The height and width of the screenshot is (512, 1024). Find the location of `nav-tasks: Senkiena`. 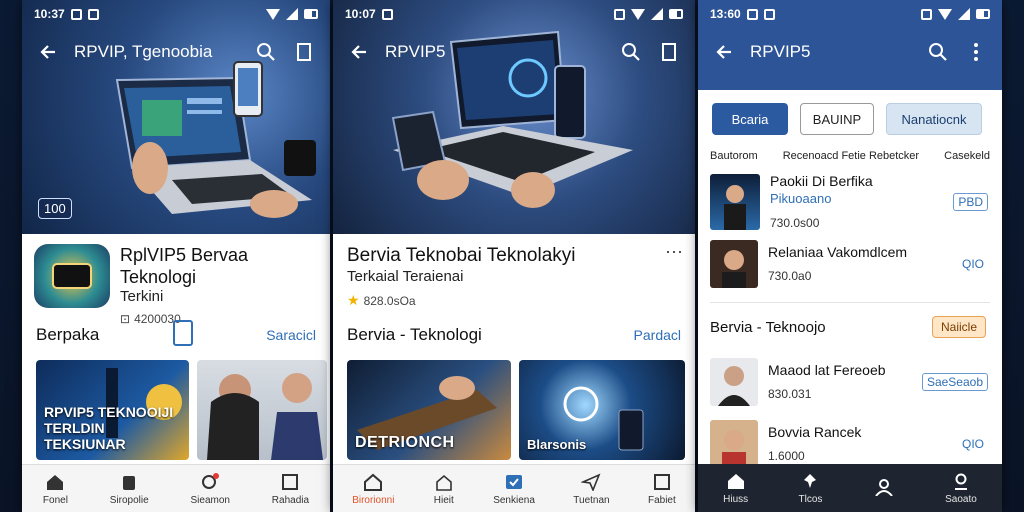

nav-tasks: Senkiena is located at coordinates (514, 489).